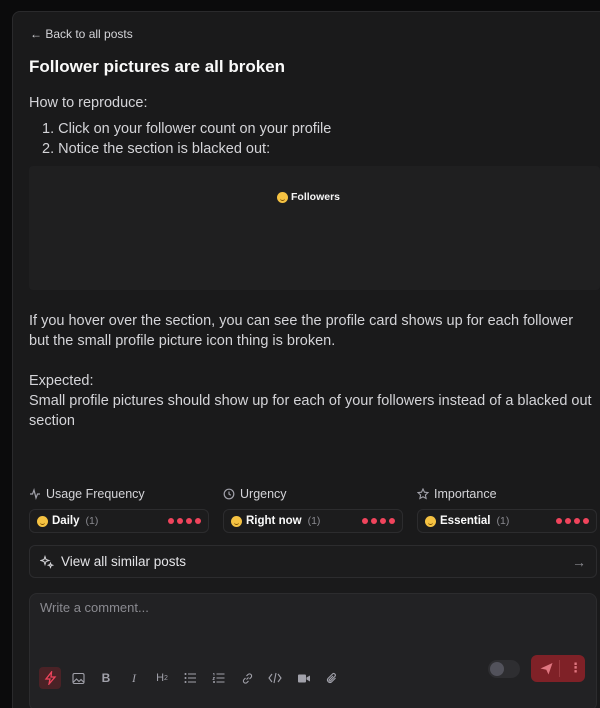 The width and height of the screenshot is (600, 708). Describe the element at coordinates (274, 521) in the screenshot. I see `rating-value: Right now` at that location.